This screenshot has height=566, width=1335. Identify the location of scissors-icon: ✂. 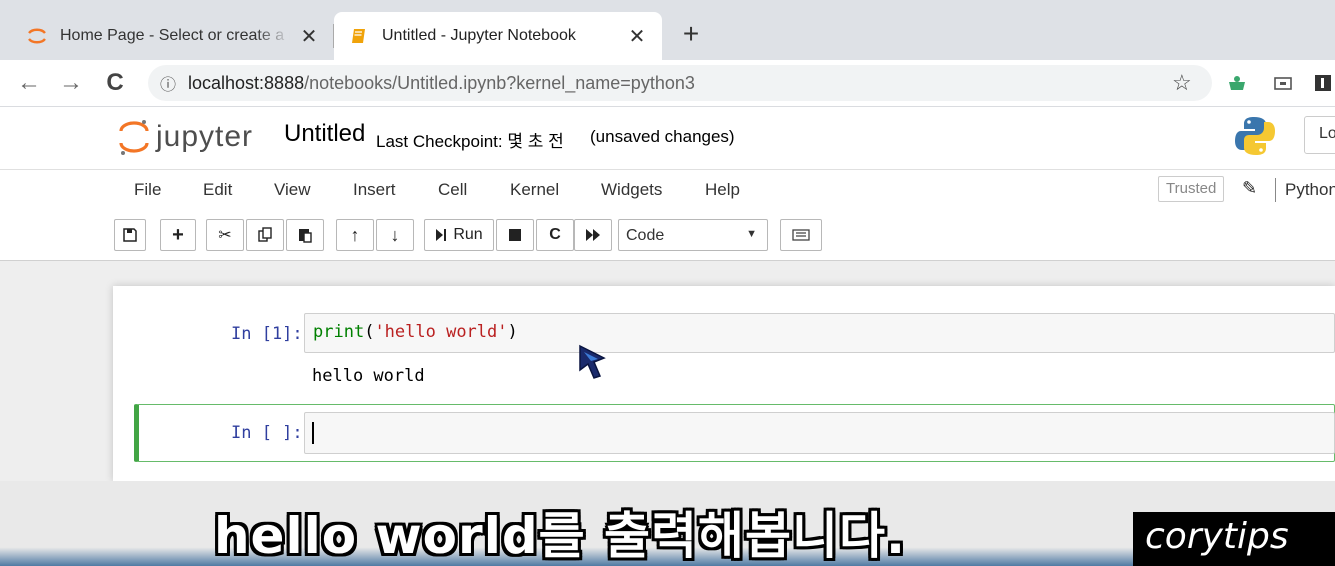
(225, 235).